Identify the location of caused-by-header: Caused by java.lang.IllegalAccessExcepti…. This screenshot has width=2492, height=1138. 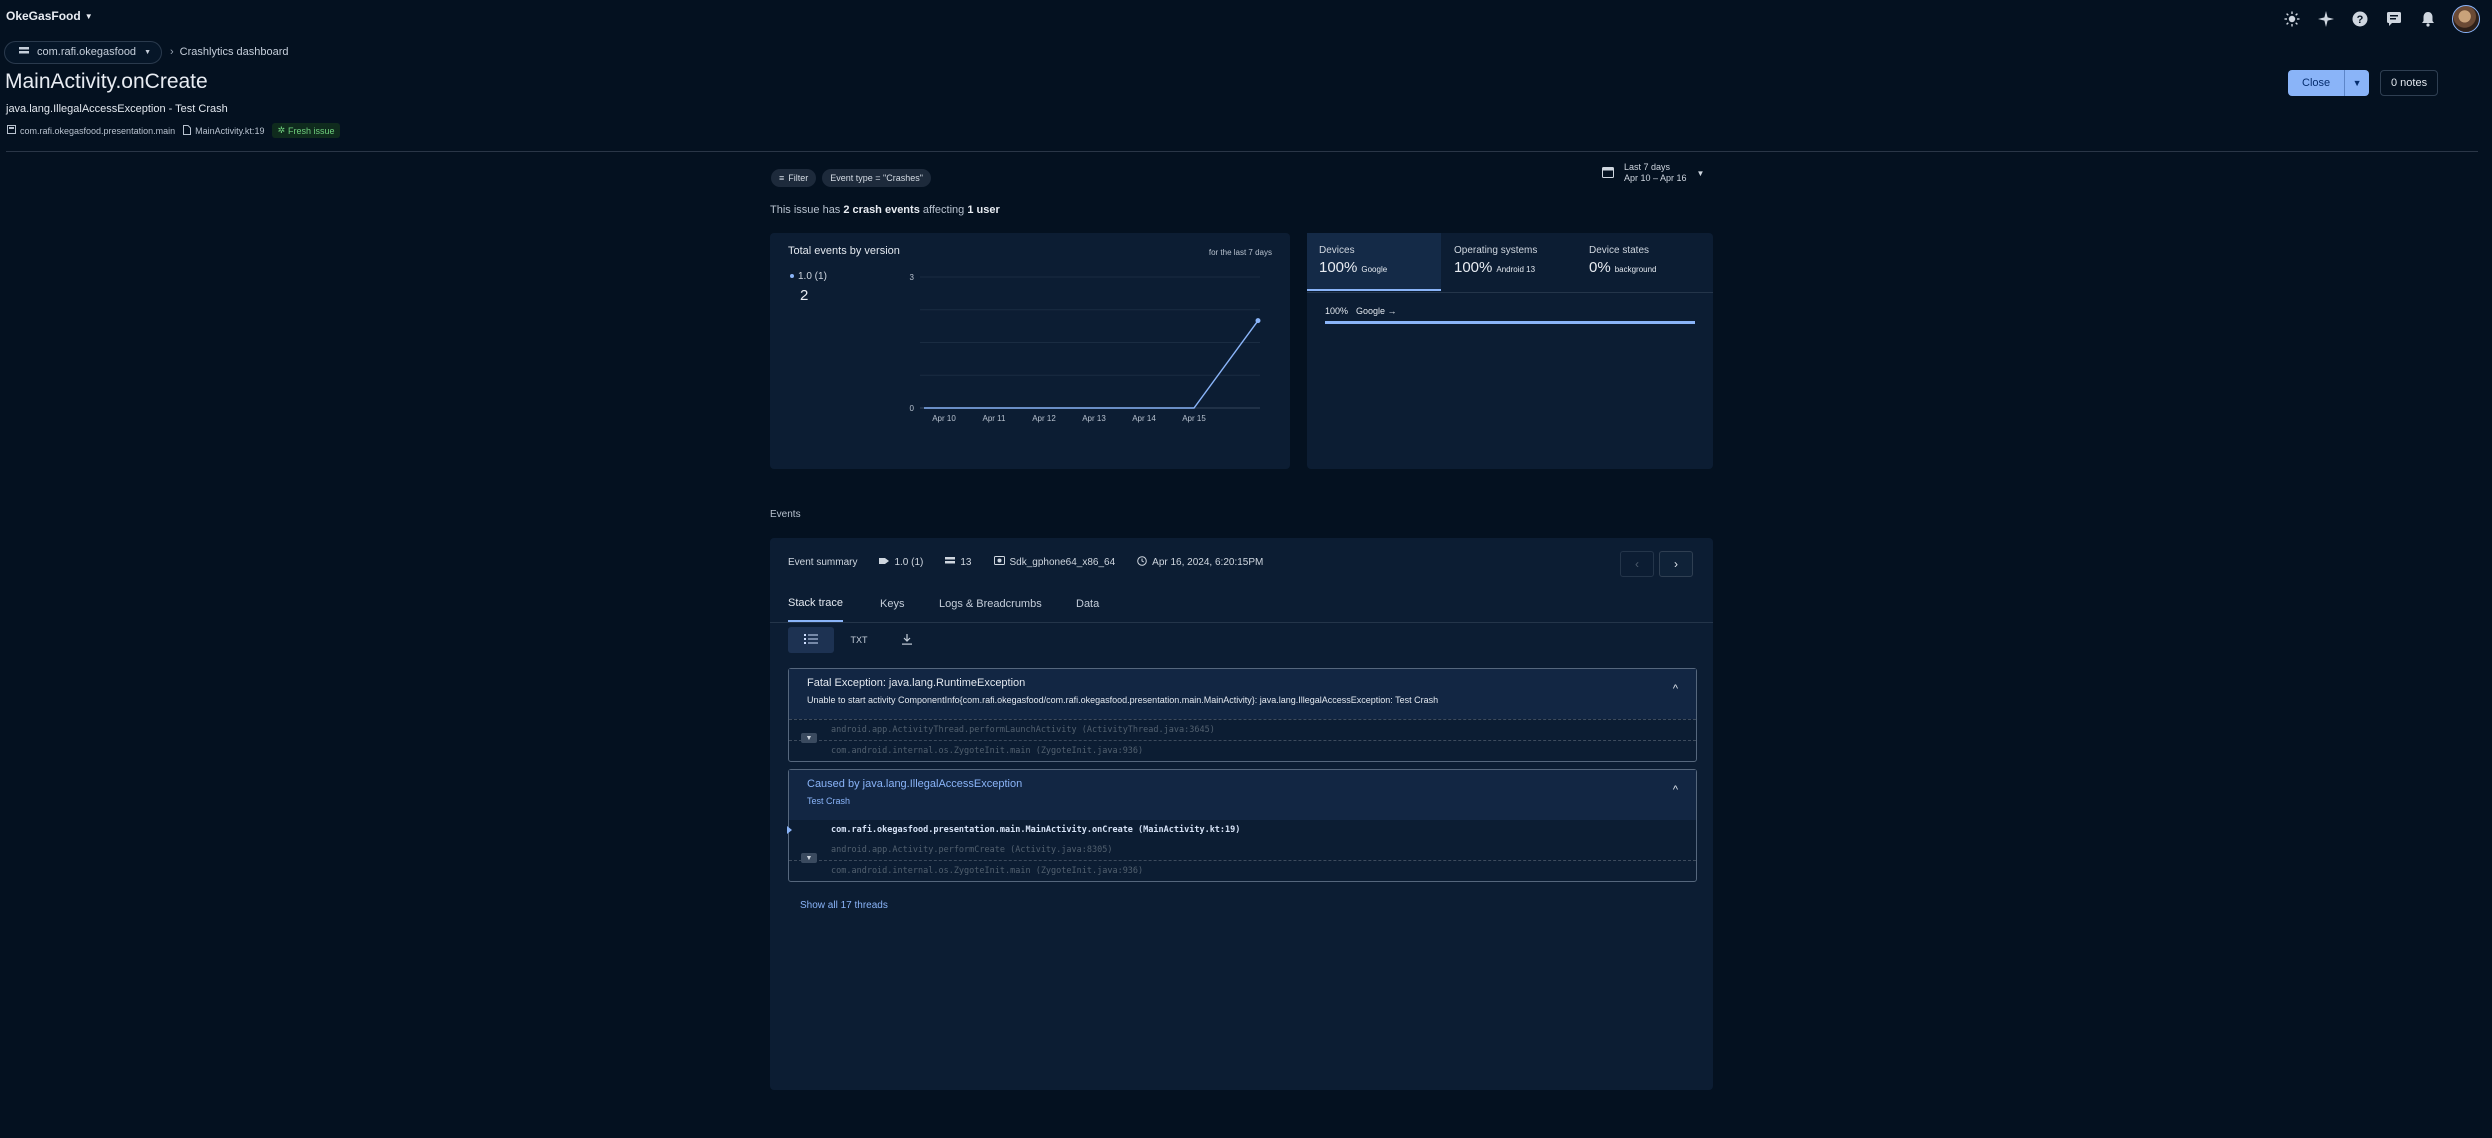
(1242, 795).